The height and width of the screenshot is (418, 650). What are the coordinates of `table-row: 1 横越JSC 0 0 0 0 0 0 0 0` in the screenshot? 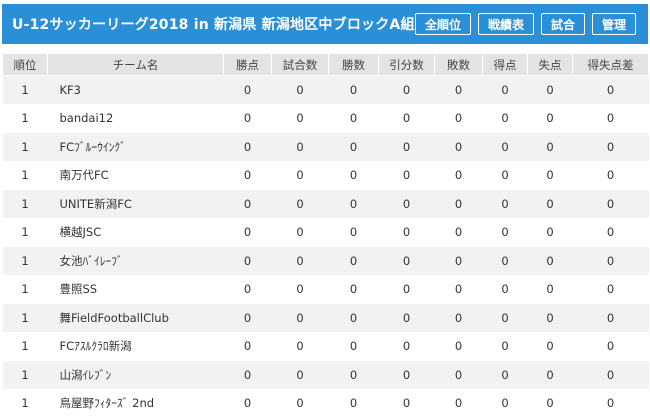 It's located at (325, 232).